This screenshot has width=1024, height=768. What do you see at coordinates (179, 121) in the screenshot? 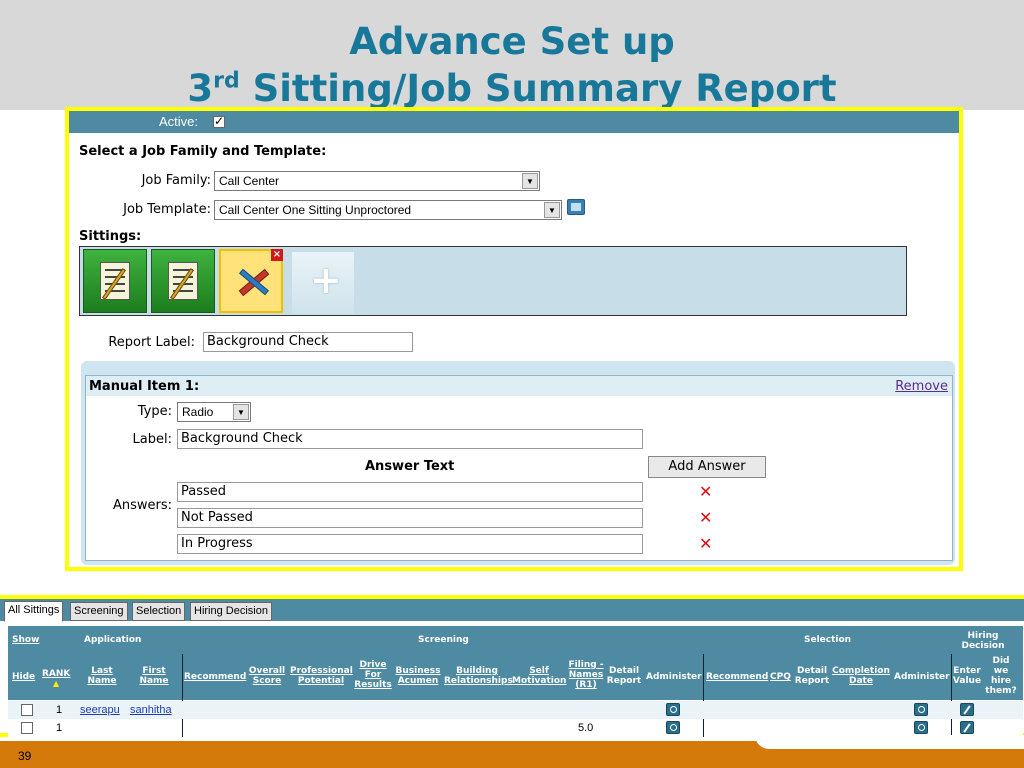
I see `active-label: Active:` at bounding box center [179, 121].